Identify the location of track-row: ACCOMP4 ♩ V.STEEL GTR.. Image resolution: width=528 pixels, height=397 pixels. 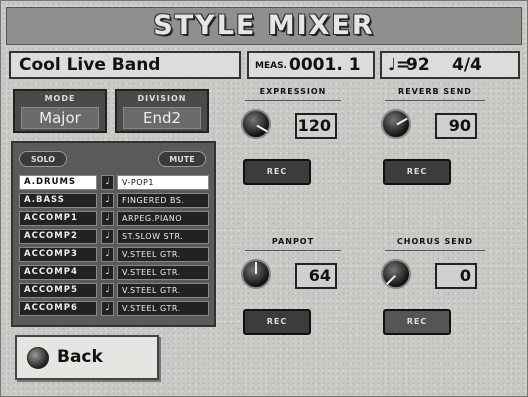
(114, 272).